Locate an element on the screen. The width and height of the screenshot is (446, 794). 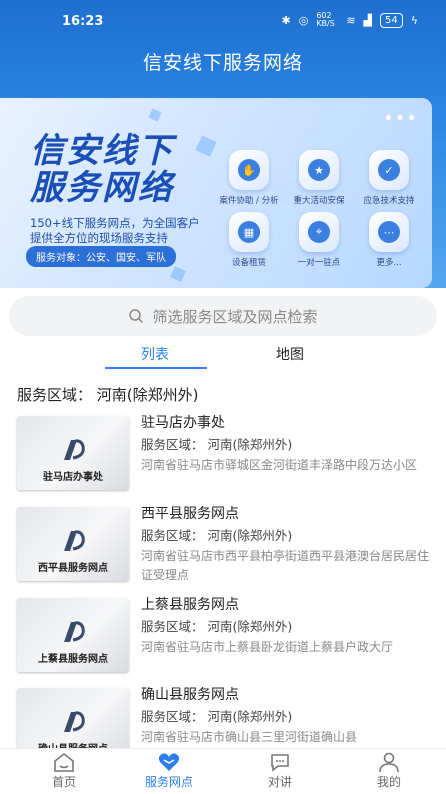
service-equipment-rental: ▦ 设备租赁 is located at coordinates (249, 240).